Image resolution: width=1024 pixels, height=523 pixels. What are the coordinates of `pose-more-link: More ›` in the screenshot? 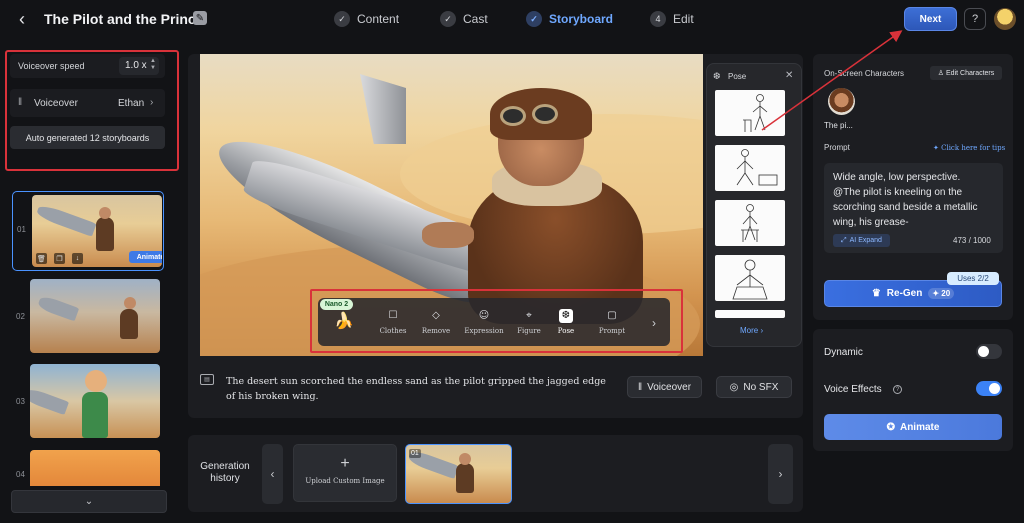 It's located at (751, 330).